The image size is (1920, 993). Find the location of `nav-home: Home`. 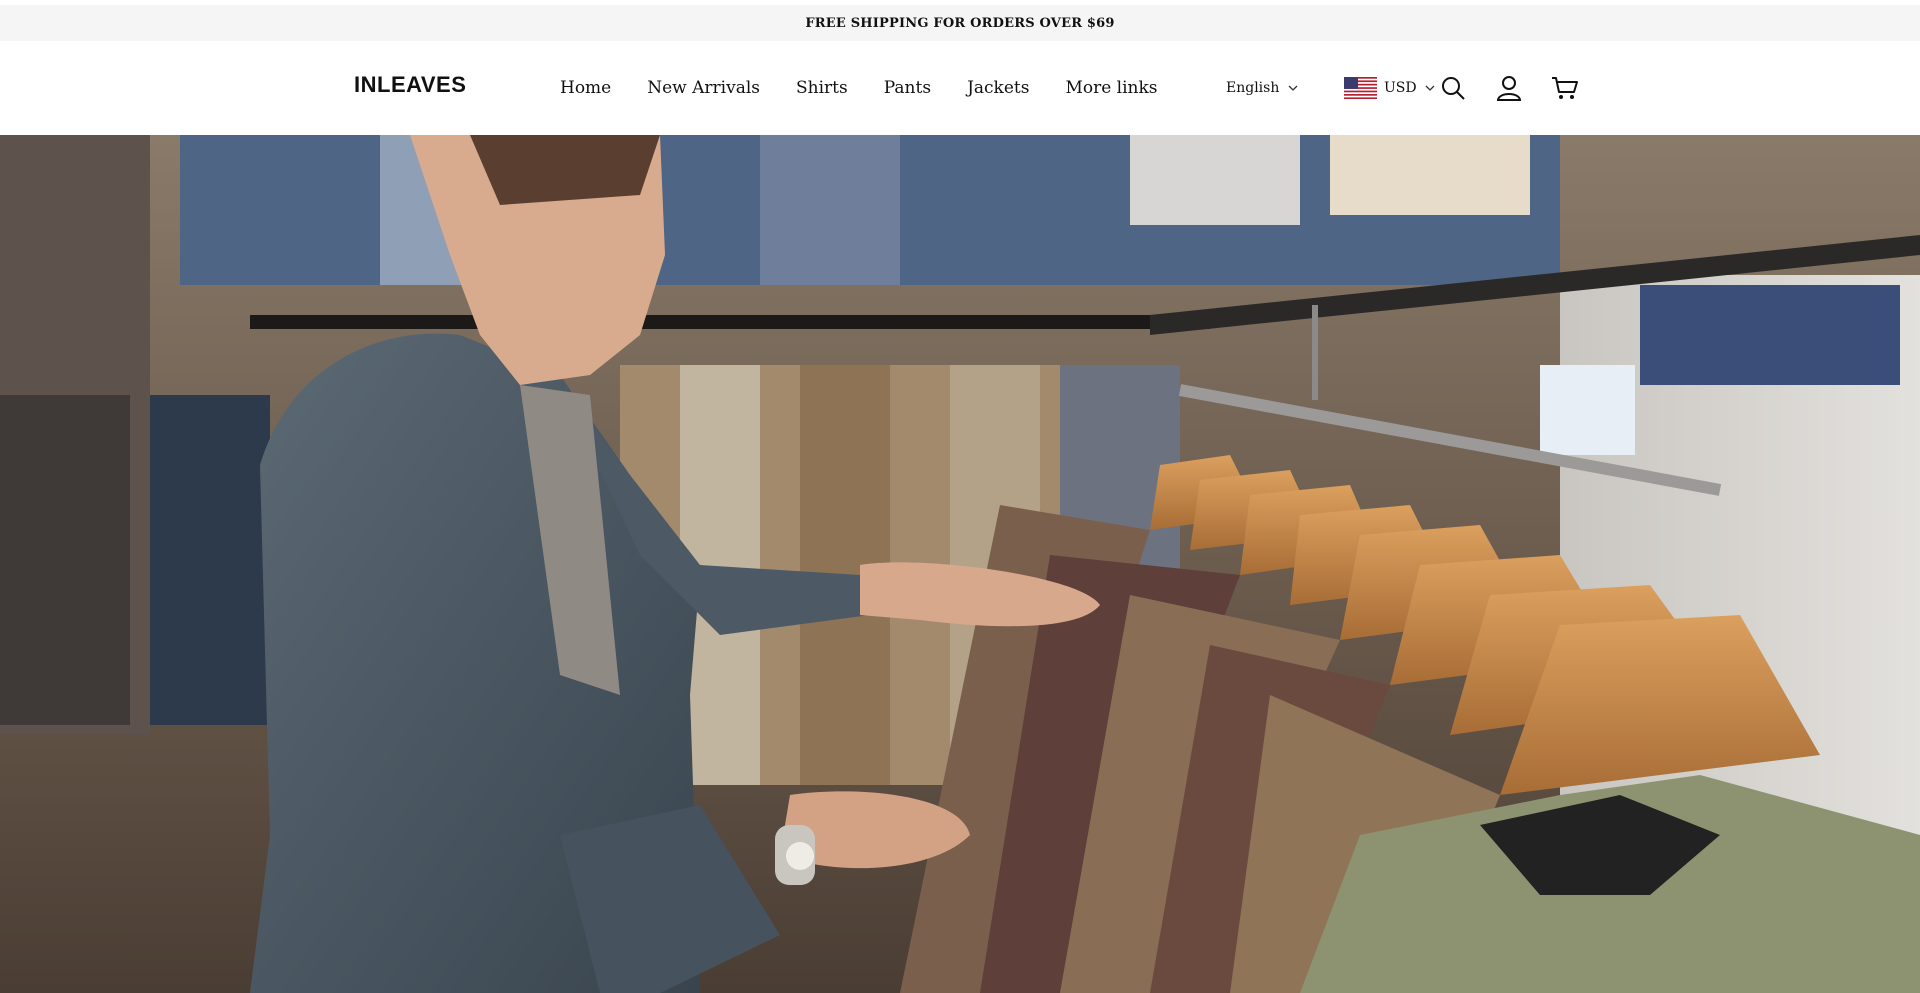

nav-home: Home is located at coordinates (585, 88).